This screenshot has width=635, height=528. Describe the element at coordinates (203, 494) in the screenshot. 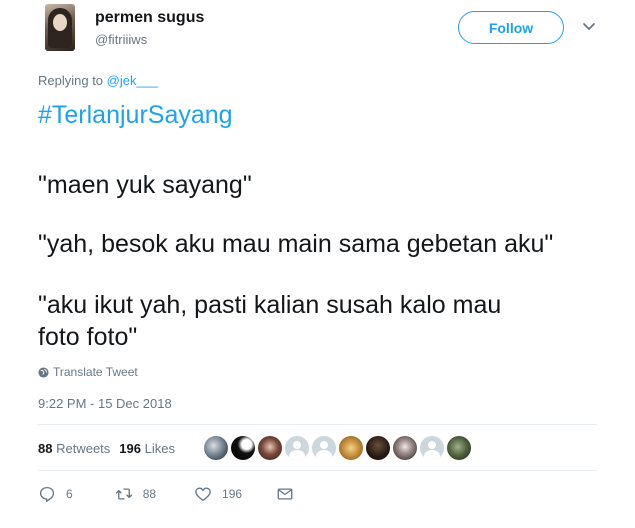

I see `heart-icon` at that location.